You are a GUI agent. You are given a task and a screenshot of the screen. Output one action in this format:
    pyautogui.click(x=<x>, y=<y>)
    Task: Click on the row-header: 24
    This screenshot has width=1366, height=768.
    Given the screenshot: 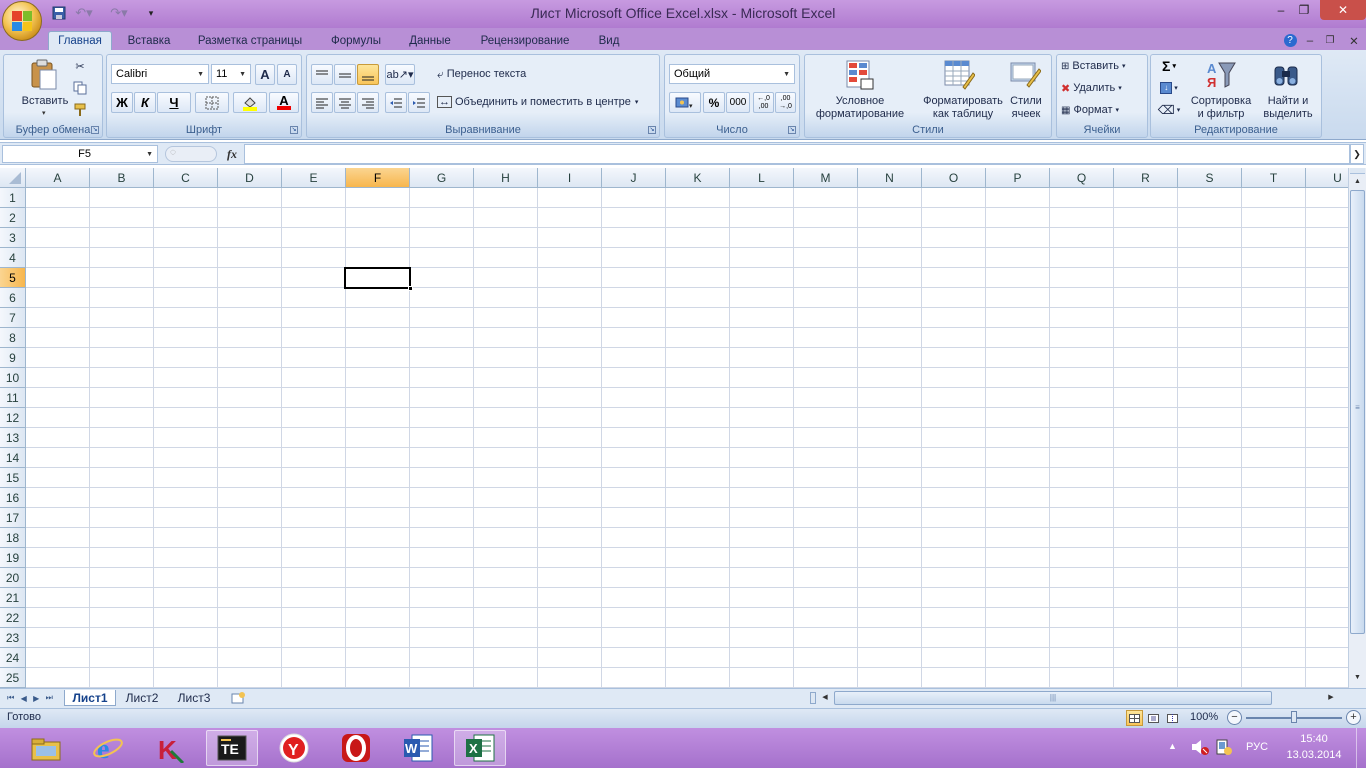 What is the action you would take?
    pyautogui.click(x=13, y=658)
    